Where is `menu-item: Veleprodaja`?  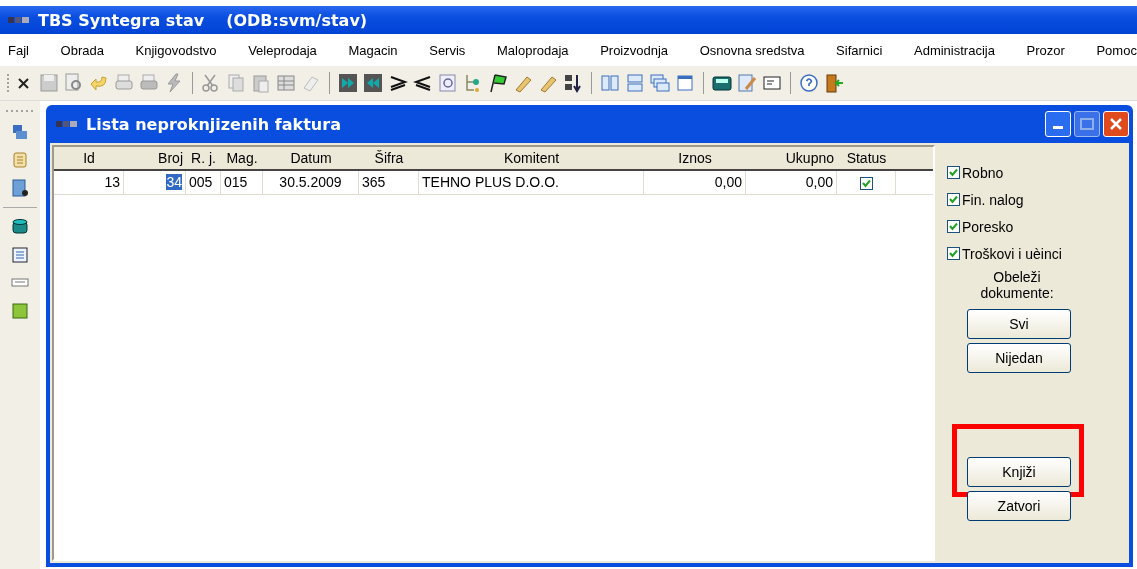 menu-item: Veleprodaja is located at coordinates (282, 50).